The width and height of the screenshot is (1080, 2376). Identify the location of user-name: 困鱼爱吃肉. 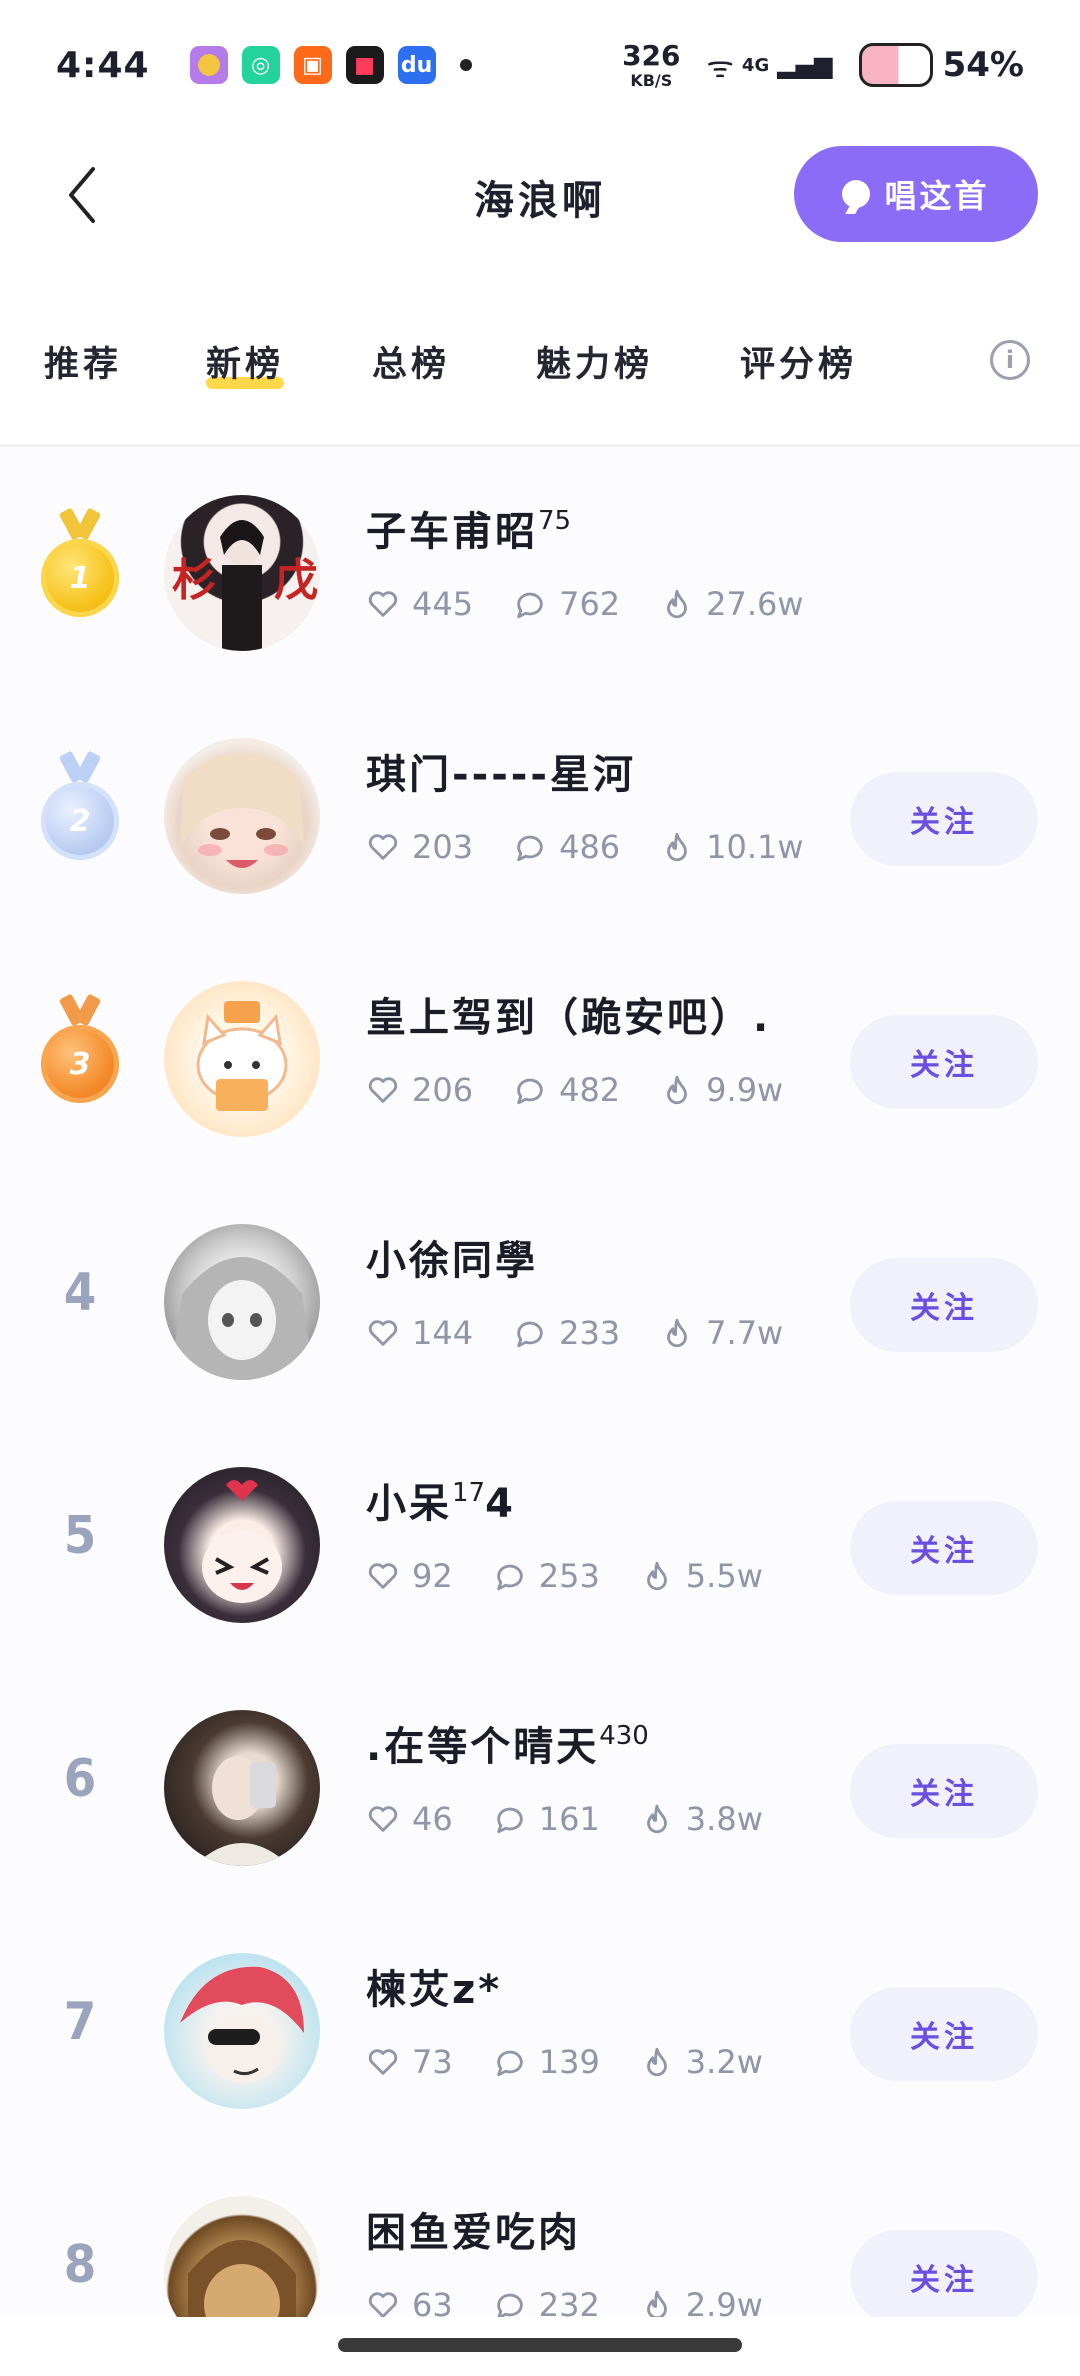
(473, 2229).